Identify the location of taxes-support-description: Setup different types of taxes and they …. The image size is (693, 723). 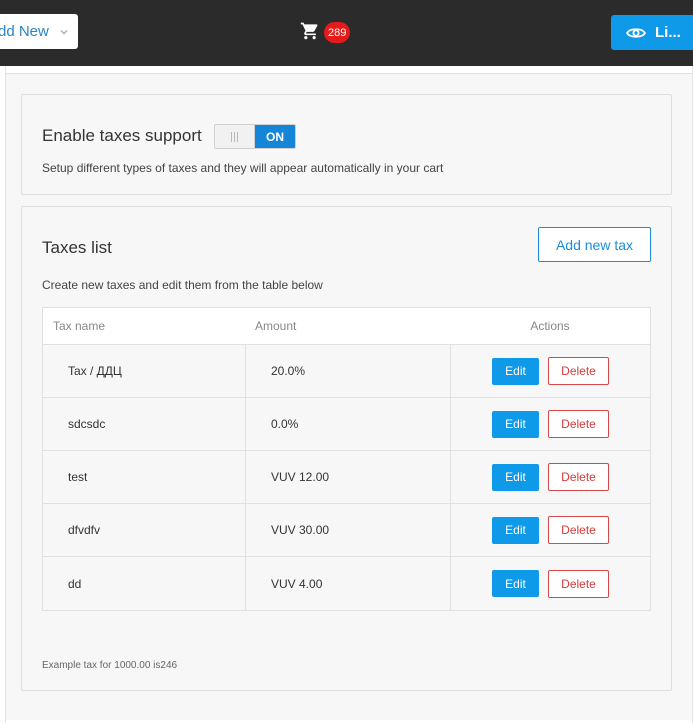
(243, 168).